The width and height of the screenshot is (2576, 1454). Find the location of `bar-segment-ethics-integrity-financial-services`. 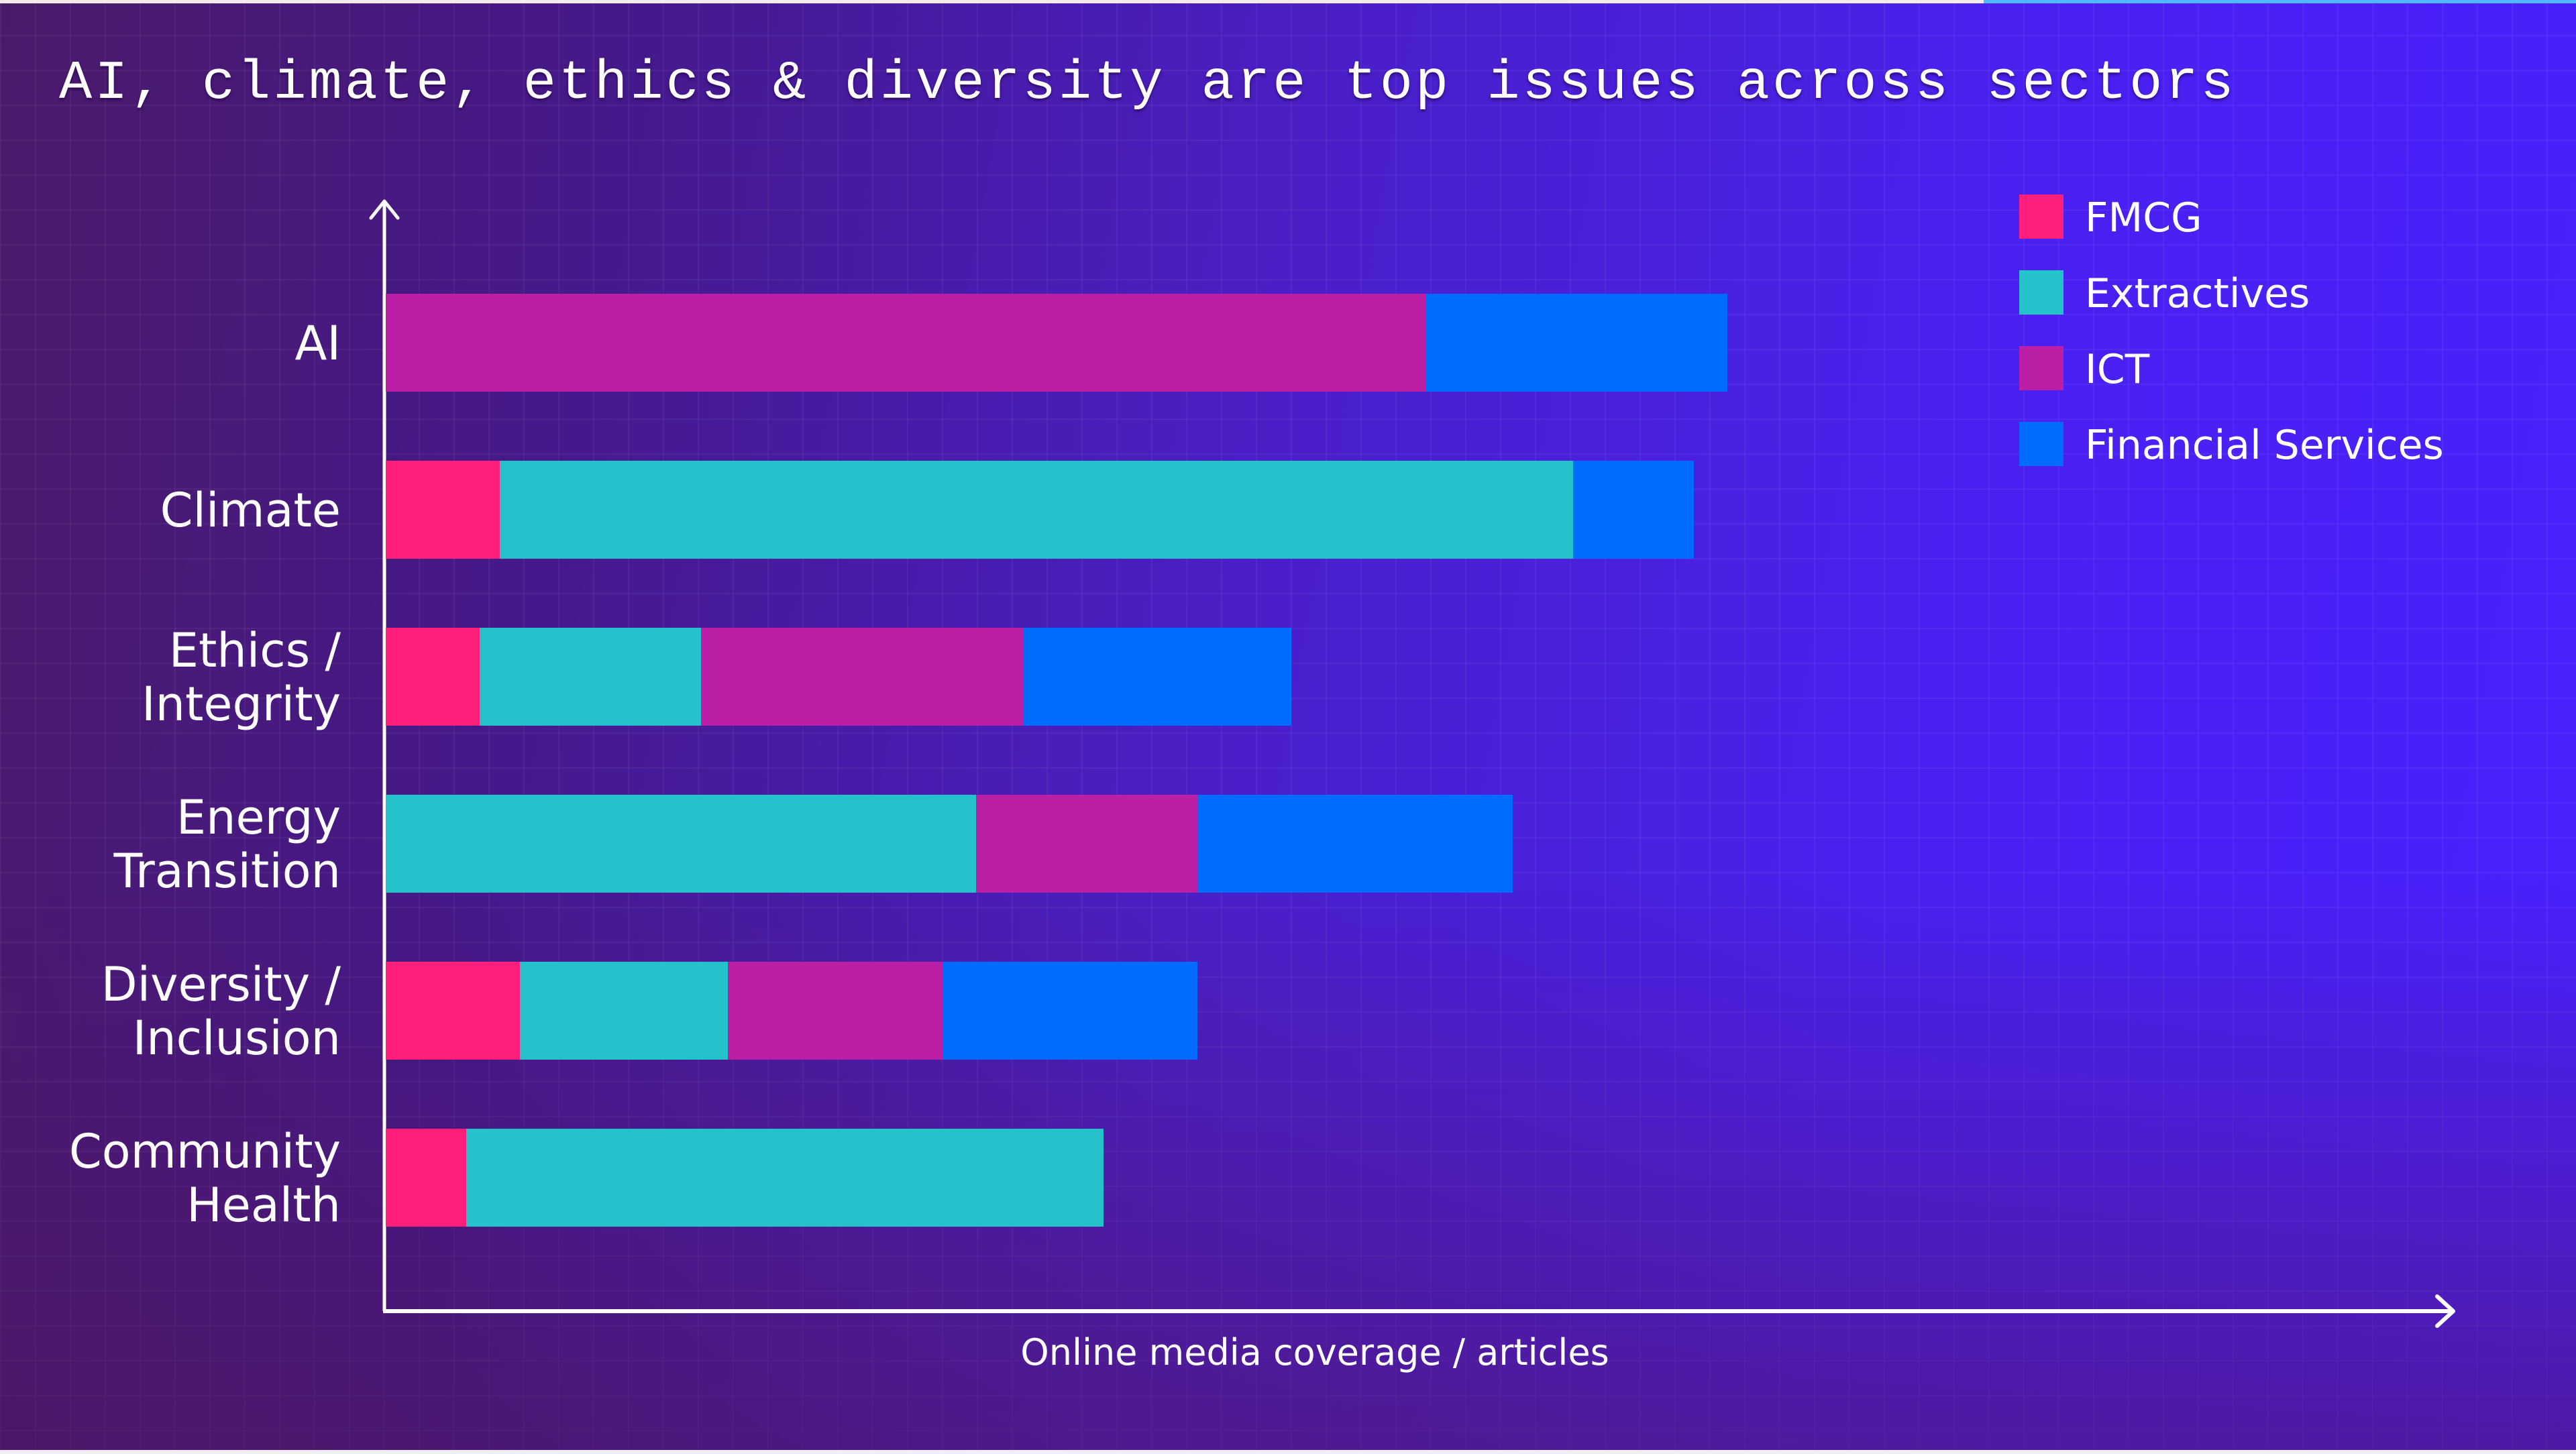

bar-segment-ethics-integrity-financial-services is located at coordinates (1157, 677).